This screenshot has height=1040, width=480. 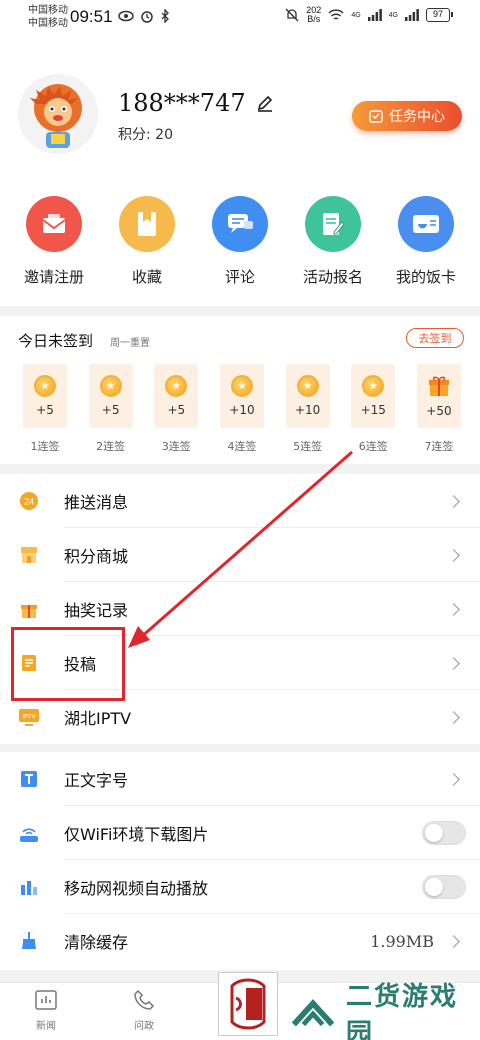 I want to click on alarm-icon, so click(x=147, y=17).